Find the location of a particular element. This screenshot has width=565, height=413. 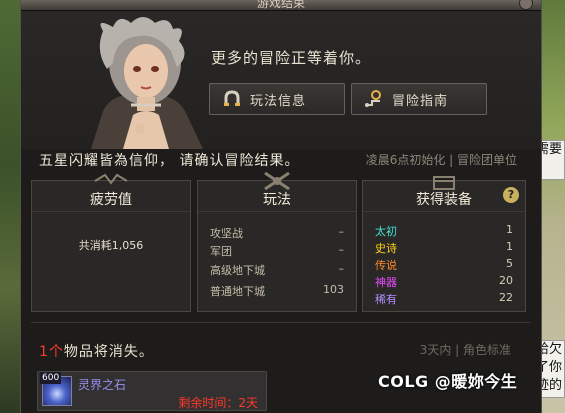

gear-rarity-epic: 史诗 is located at coordinates (386, 248).